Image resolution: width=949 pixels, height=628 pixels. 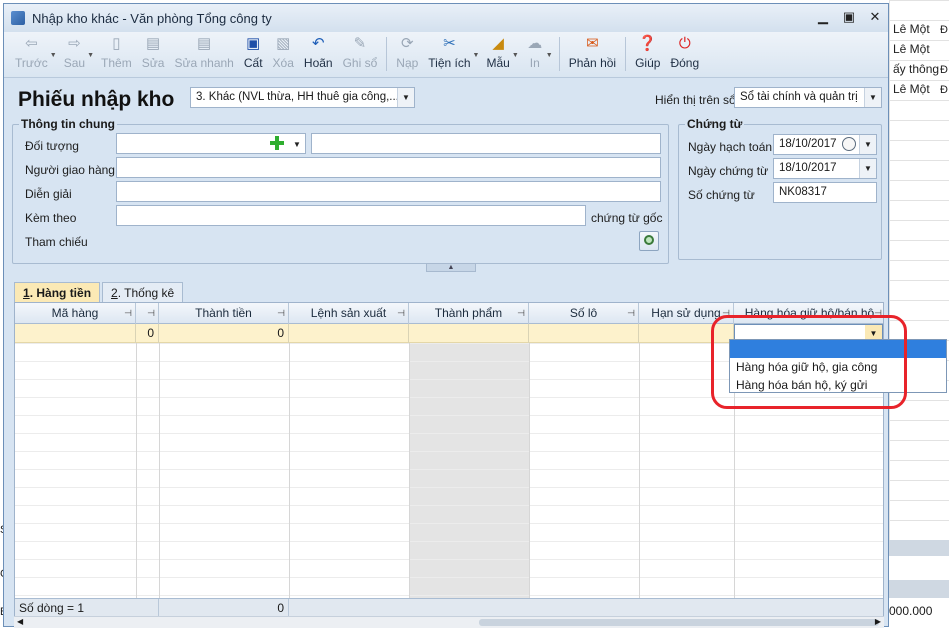 What do you see at coordinates (20, 621) in the screenshot?
I see `scroll-left-icon: ◀` at bounding box center [20, 621].